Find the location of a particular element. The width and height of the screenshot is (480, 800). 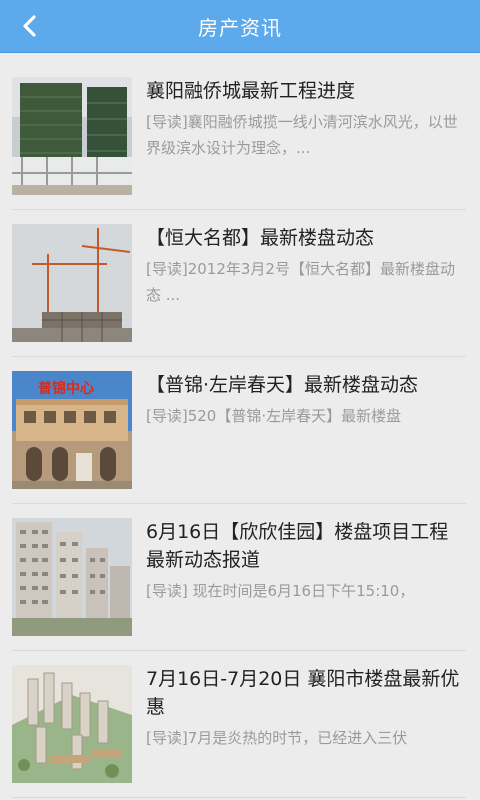

page-title: 房产资讯 is located at coordinates (240, 27).